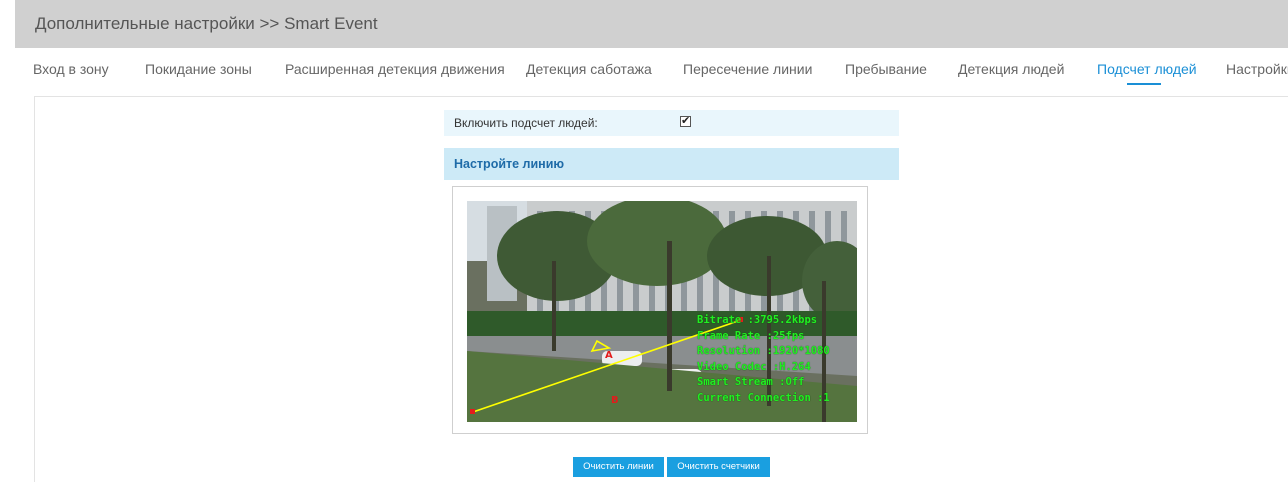 The height and width of the screenshot is (482, 1288). Describe the element at coordinates (751, 335) in the screenshot. I see `osd-line: Frame Rate :25fps` at that location.